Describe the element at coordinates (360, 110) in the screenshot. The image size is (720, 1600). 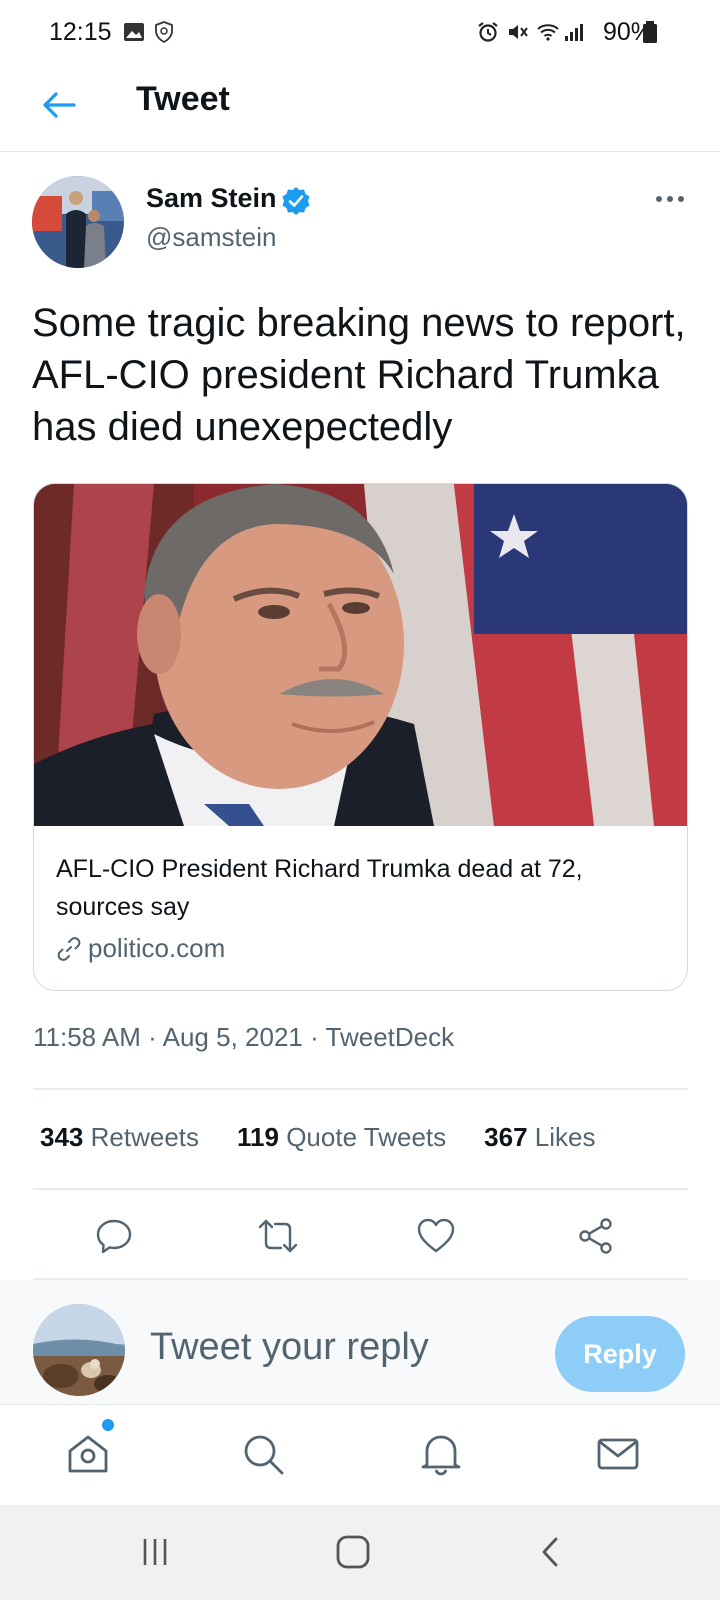
I see `top-app-bar: Tweet` at that location.